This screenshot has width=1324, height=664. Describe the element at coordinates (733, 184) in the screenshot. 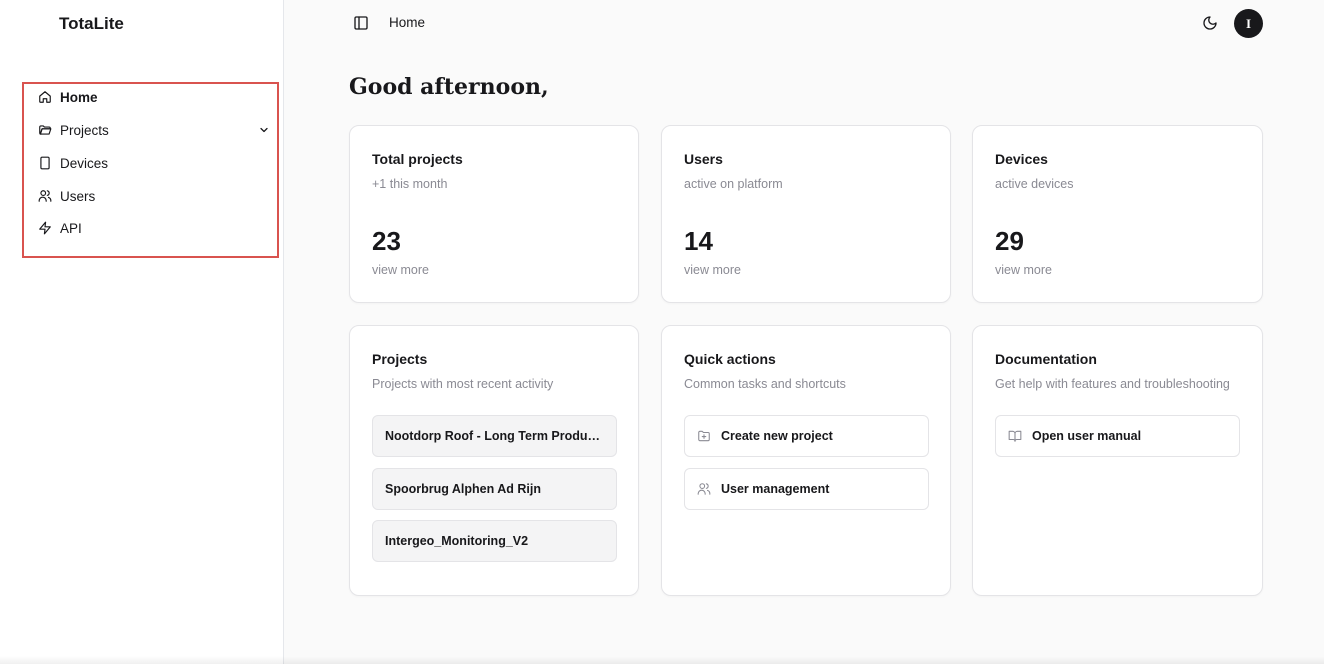

I see `card-subtitle: active on platform` at that location.